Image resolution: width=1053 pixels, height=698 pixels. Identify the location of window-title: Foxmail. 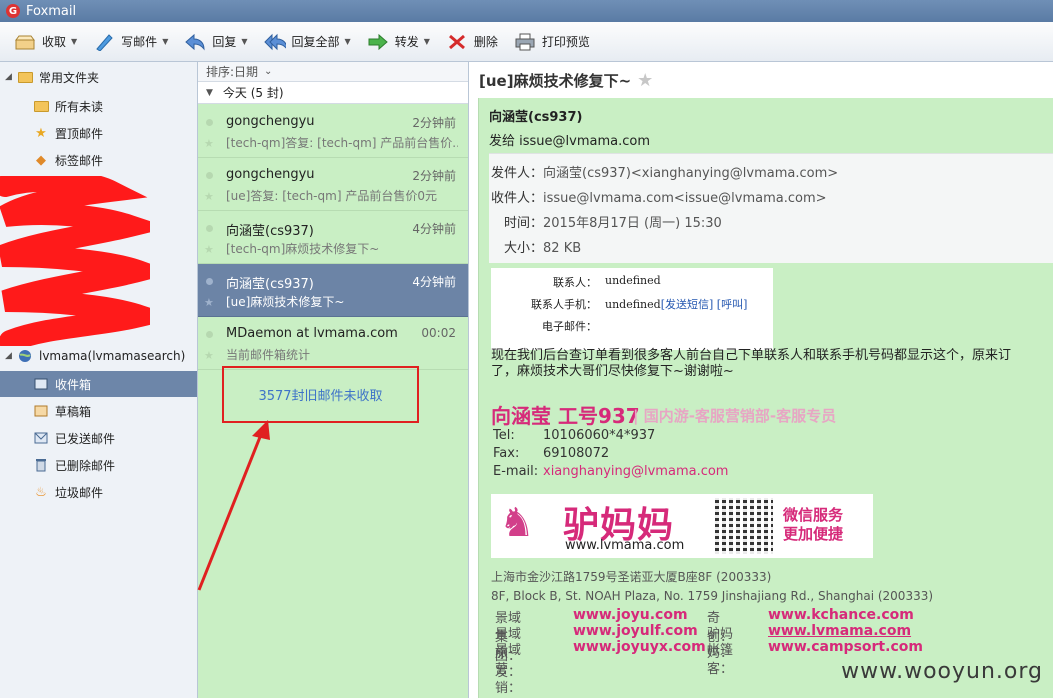
(51, 11).